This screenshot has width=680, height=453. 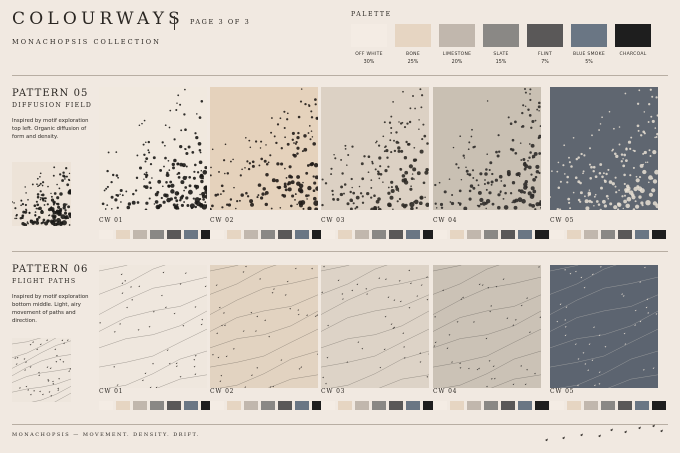 What do you see at coordinates (44, 281) in the screenshot?
I see `pattern-06-subtitle: FLIGHT PATHS` at bounding box center [44, 281].